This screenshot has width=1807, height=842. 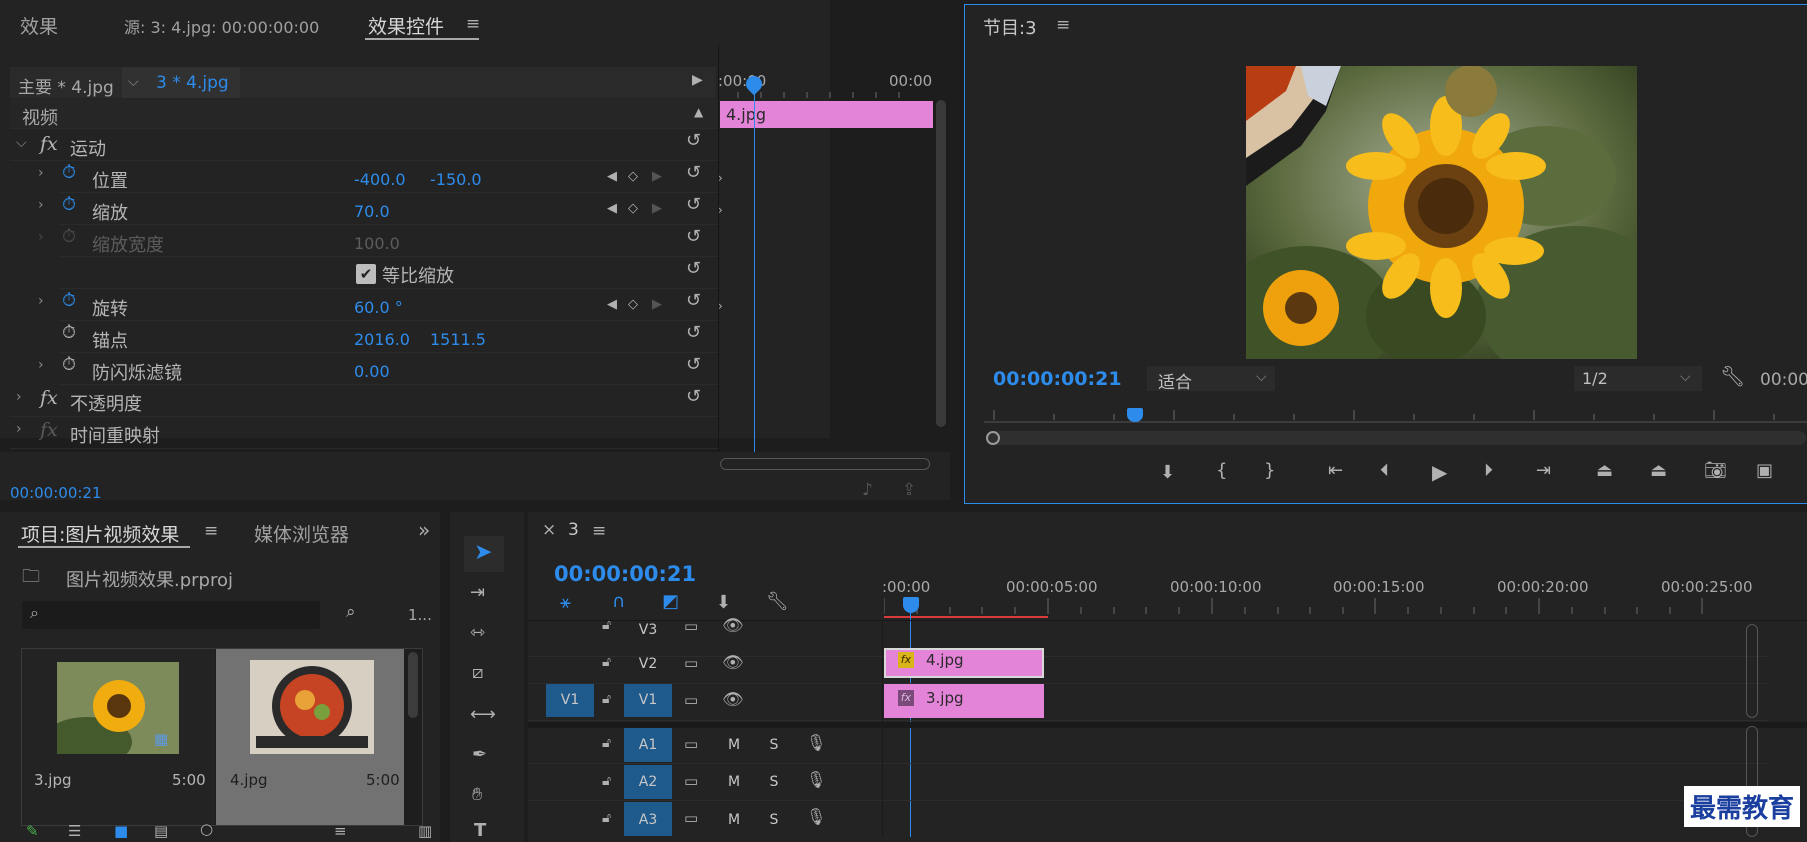 What do you see at coordinates (312, 707) in the screenshot?
I see `thumbnail-4jpg` at bounding box center [312, 707].